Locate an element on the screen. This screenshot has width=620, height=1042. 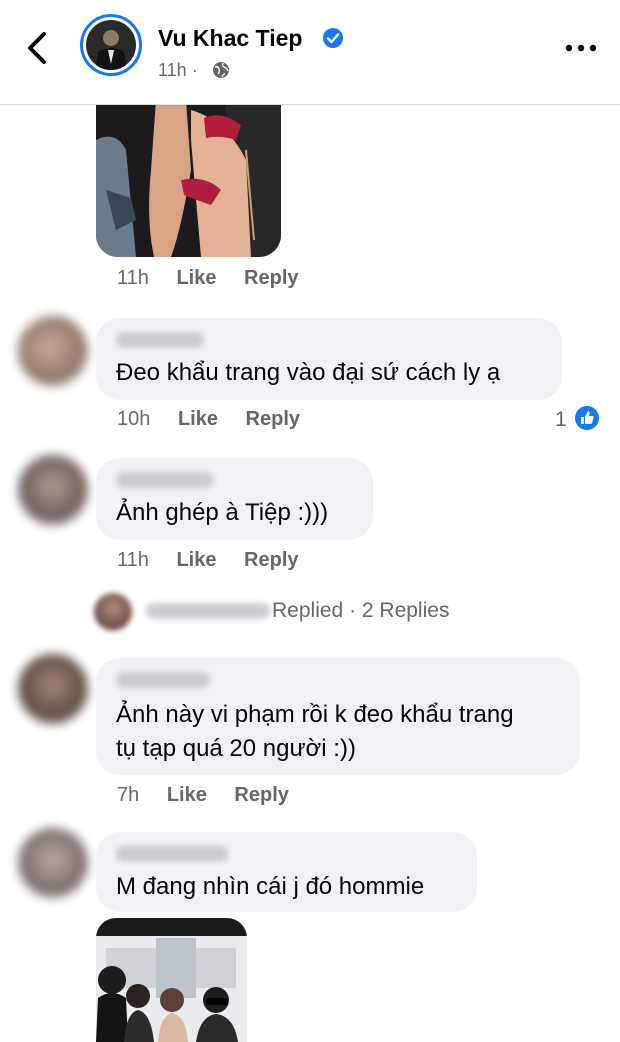
verified-badge-icon is located at coordinates (333, 38).